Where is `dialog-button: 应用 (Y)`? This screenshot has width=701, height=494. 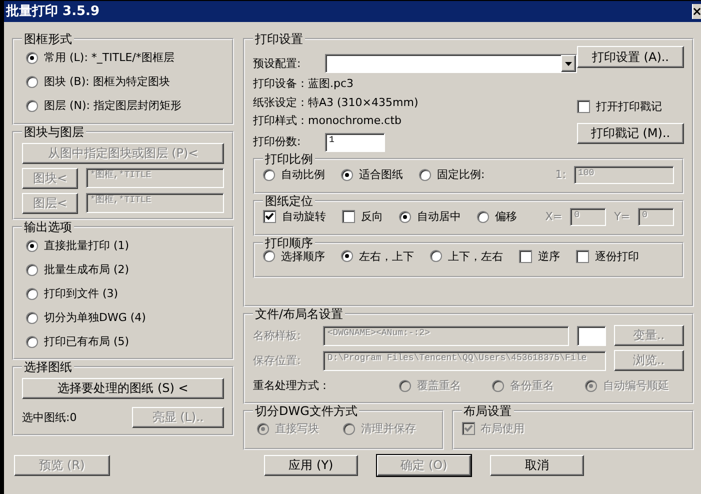 dialog-button: 应用 (Y) is located at coordinates (311, 465).